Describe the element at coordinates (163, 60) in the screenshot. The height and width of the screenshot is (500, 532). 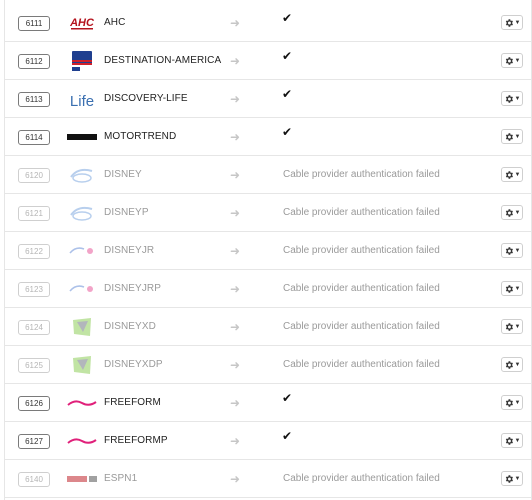
I see `channel-name: DESTINATION-AMERICA` at that location.